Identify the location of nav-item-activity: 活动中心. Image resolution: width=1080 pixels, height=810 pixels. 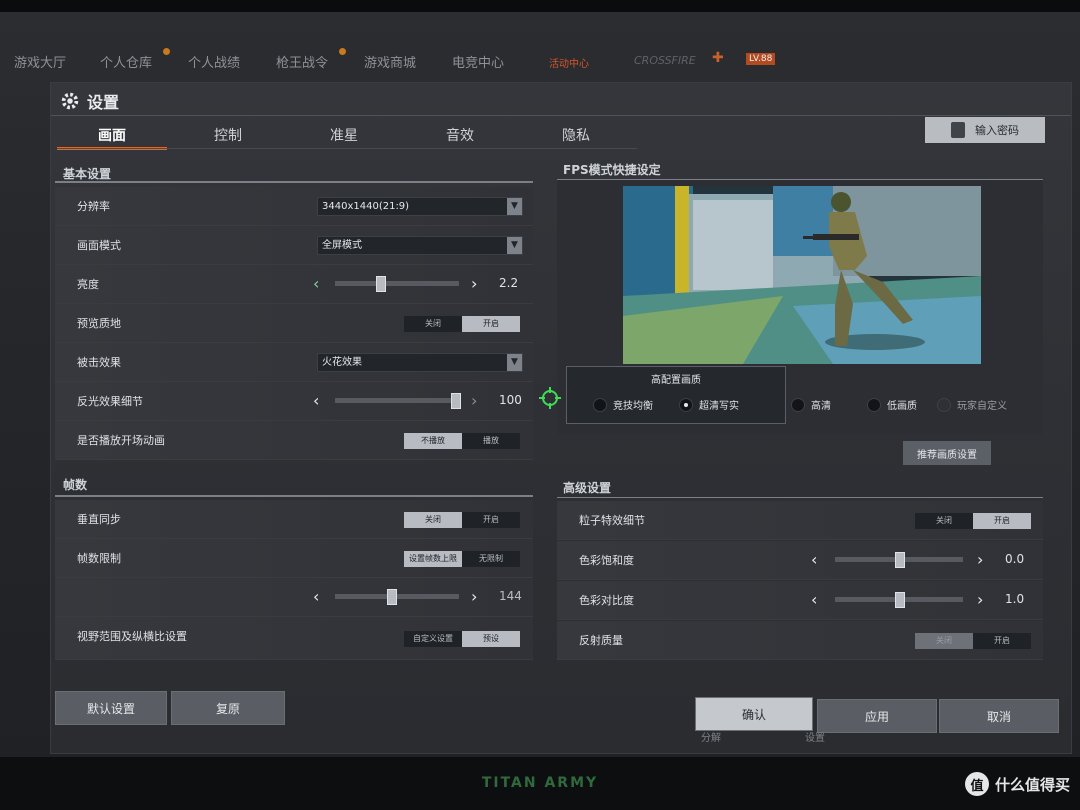
(569, 62).